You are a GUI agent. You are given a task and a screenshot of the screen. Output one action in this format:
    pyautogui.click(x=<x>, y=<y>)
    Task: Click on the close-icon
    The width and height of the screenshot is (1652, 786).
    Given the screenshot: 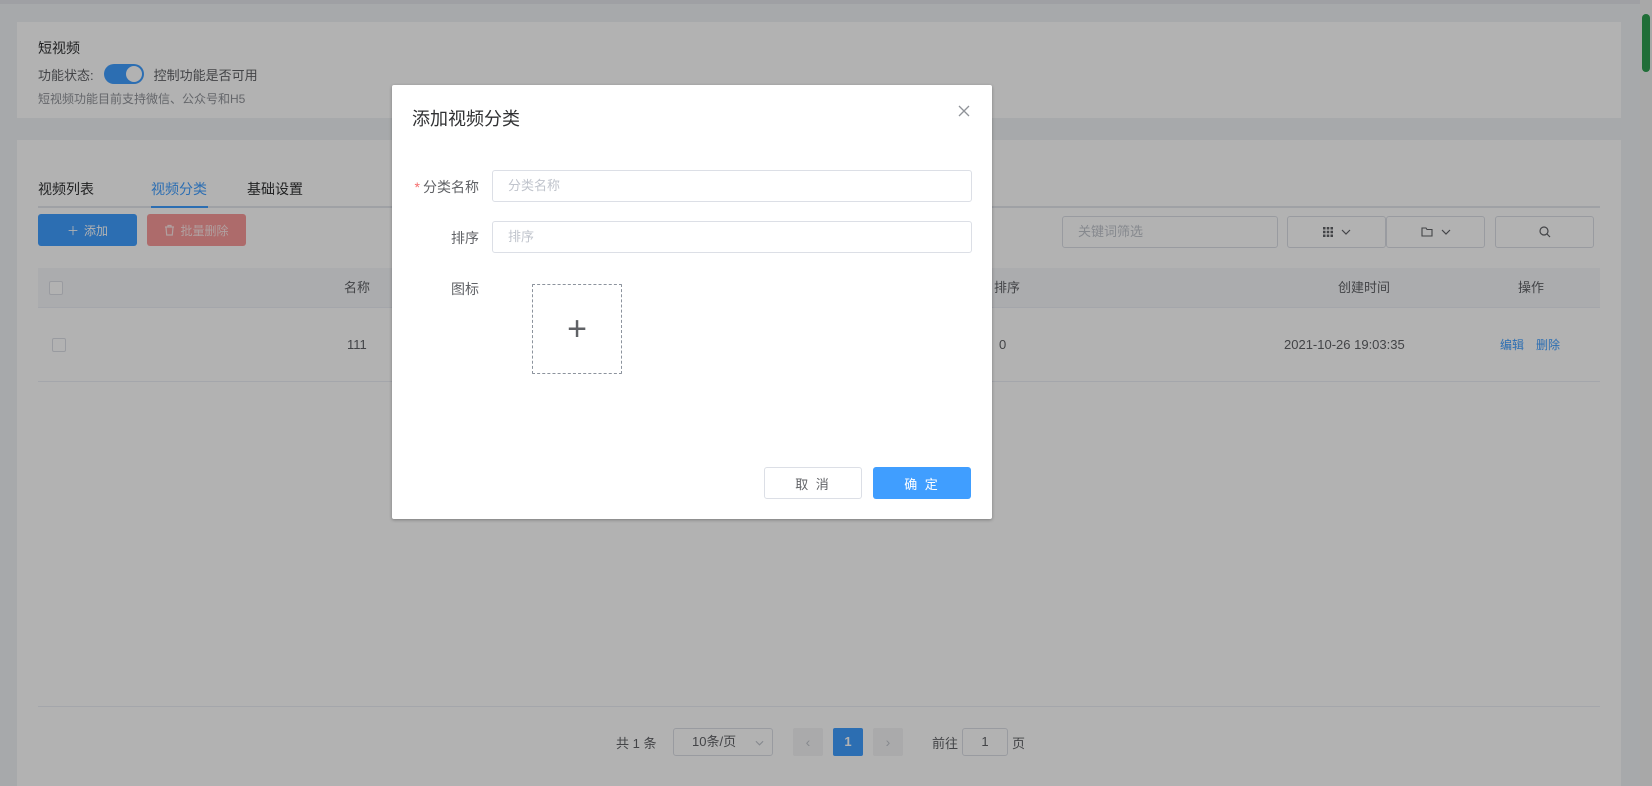 What is the action you would take?
    pyautogui.click(x=964, y=111)
    